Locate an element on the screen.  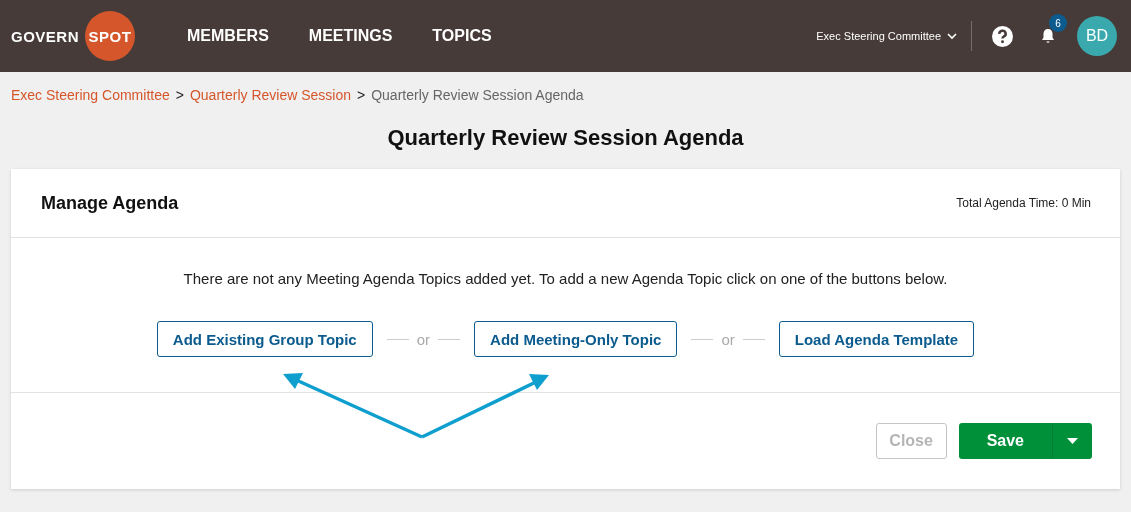
caret-down-icon is located at coordinates (1072, 441).